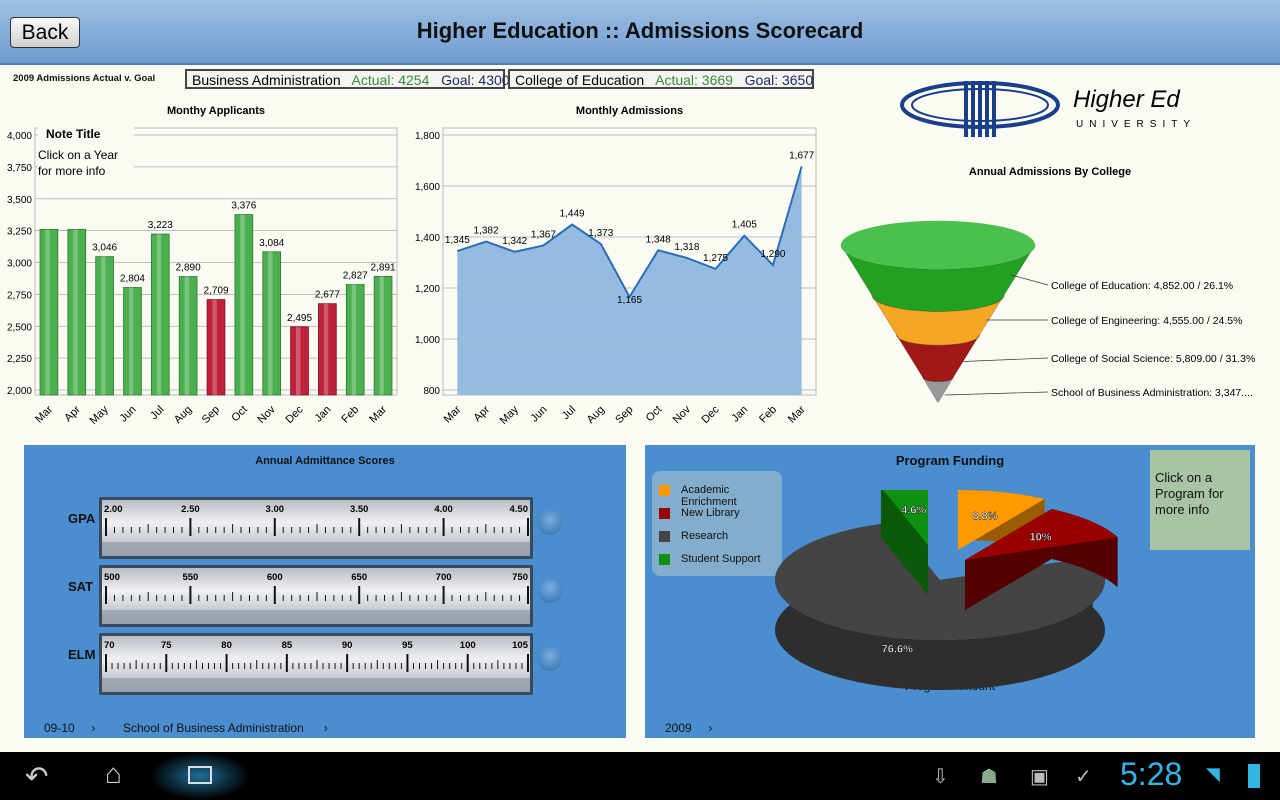 Image resolution: width=1280 pixels, height=800 pixels. Describe the element at coordinates (19, 264) in the screenshot. I see `y-tick-label: 3,000` at that location.